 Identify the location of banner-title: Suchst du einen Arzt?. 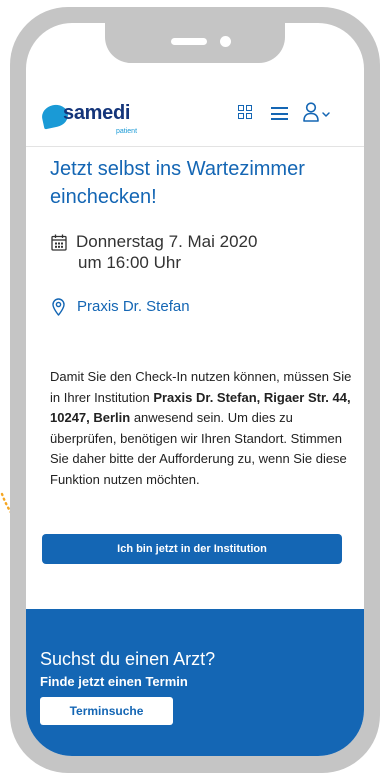
(128, 659).